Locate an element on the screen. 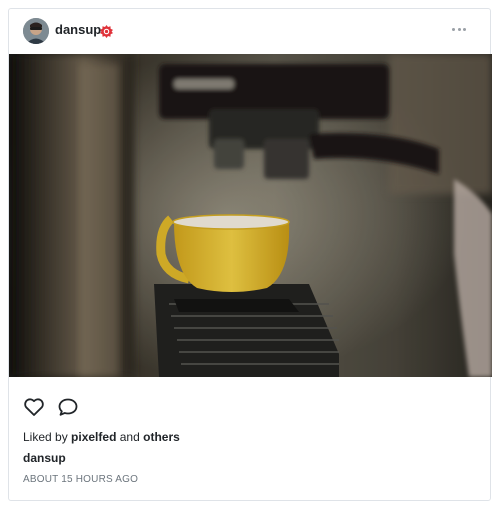 The height and width of the screenshot is (508, 500). heart-icon is located at coordinates (34, 407).